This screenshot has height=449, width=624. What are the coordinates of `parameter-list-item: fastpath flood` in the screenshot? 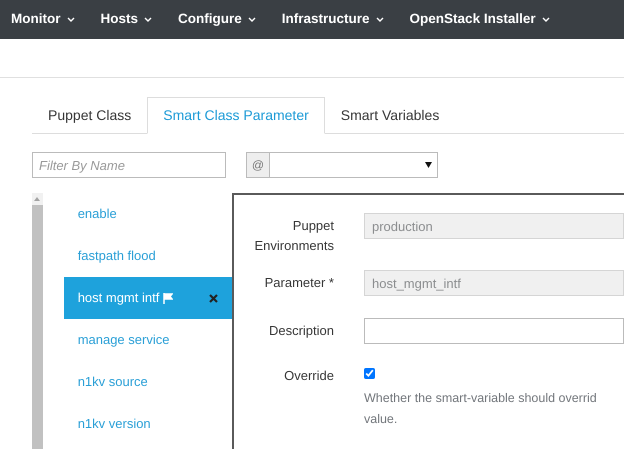 It's located at (148, 256).